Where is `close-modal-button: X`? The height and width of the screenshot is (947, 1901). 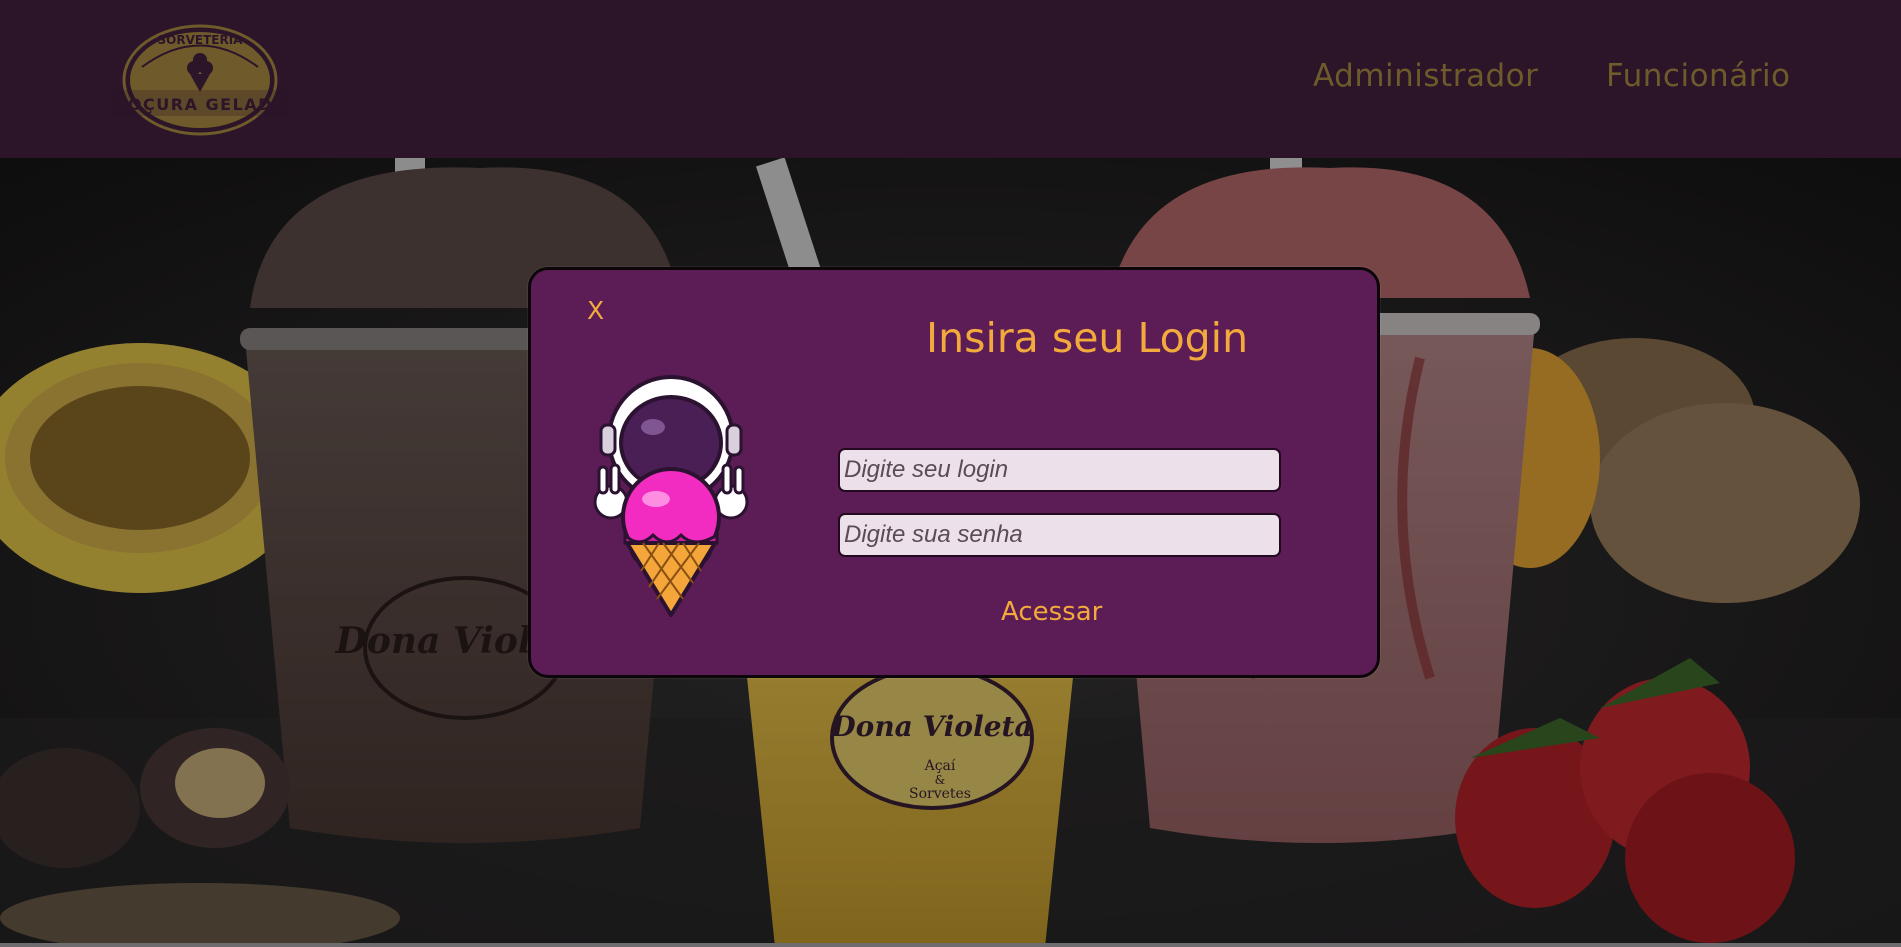
close-modal-button: X is located at coordinates (595, 310).